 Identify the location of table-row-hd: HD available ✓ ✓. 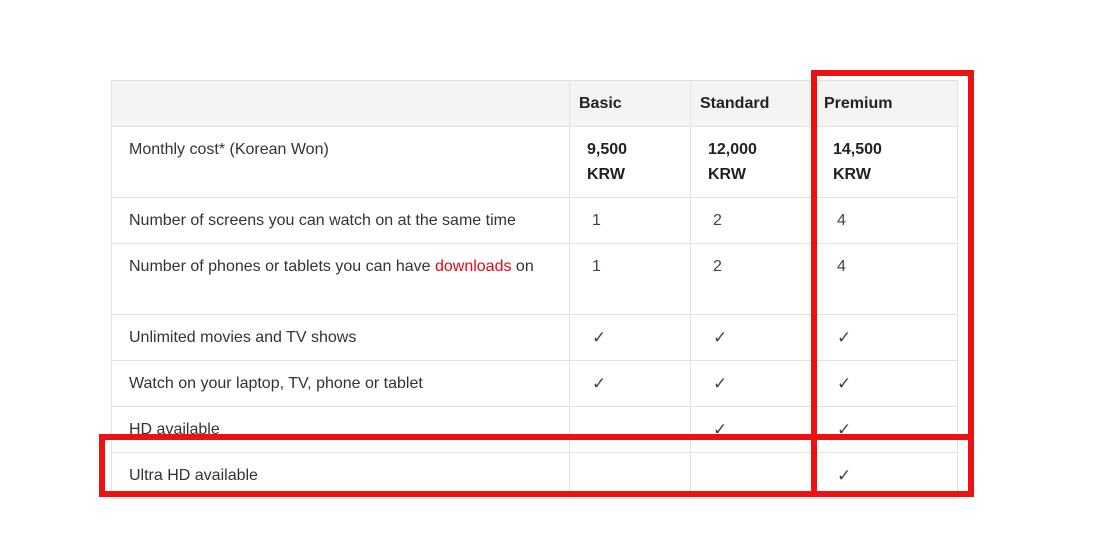
(534, 429).